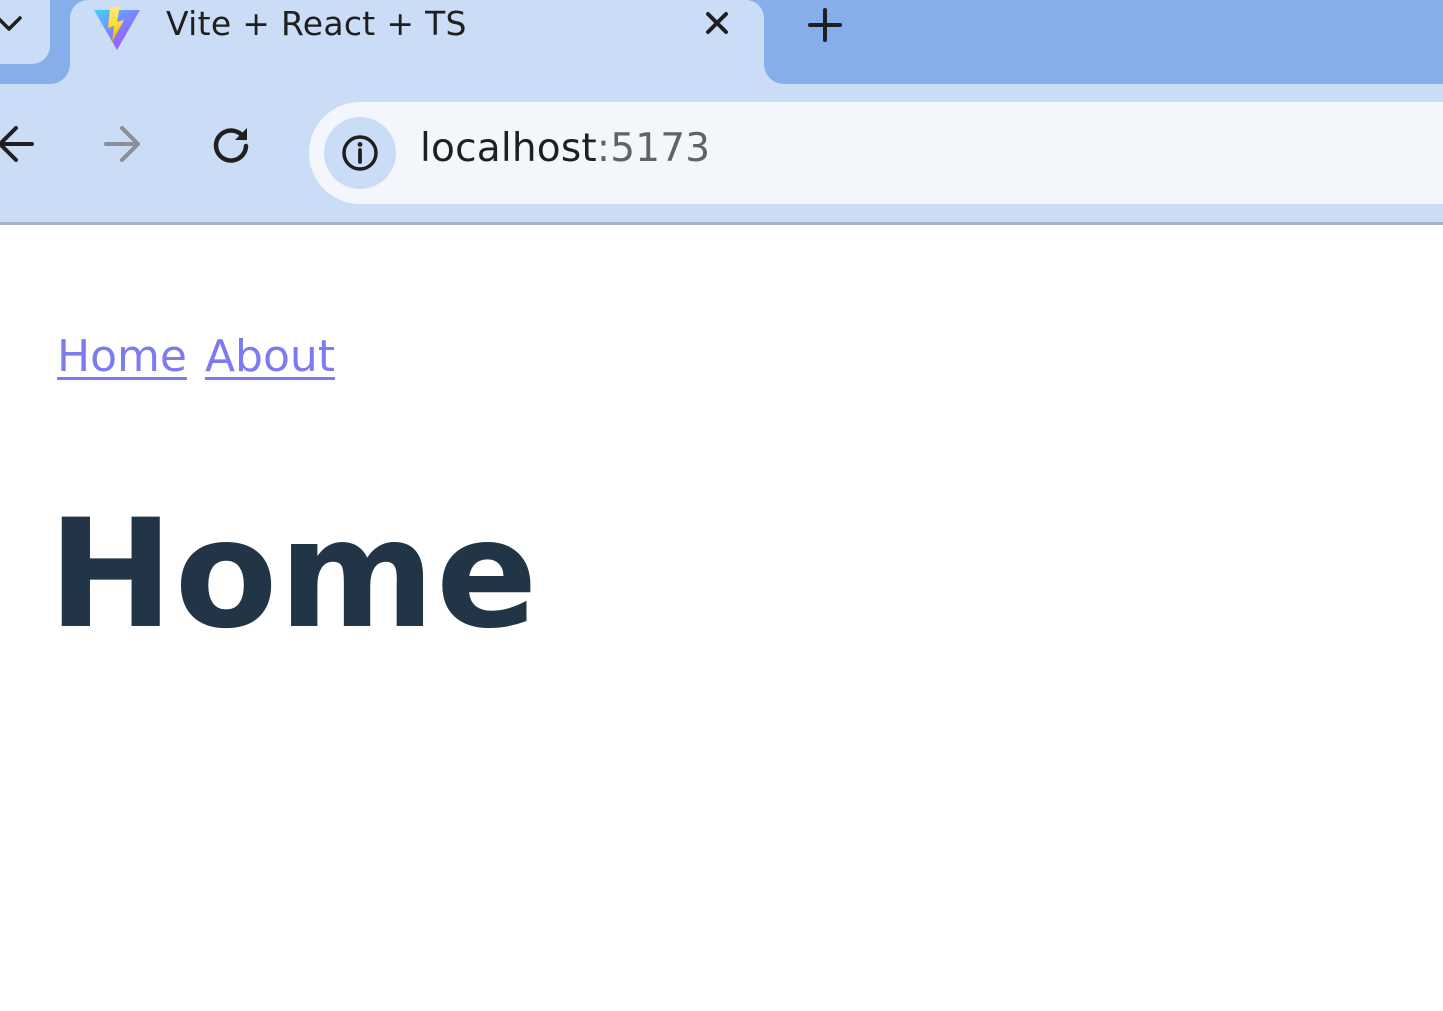 The width and height of the screenshot is (1443, 1011). I want to click on plus-icon, so click(825, 25).